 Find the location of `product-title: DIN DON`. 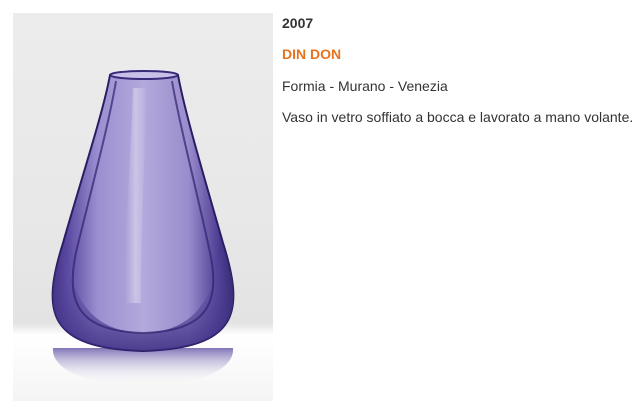

product-title: DIN DON is located at coordinates (312, 54).